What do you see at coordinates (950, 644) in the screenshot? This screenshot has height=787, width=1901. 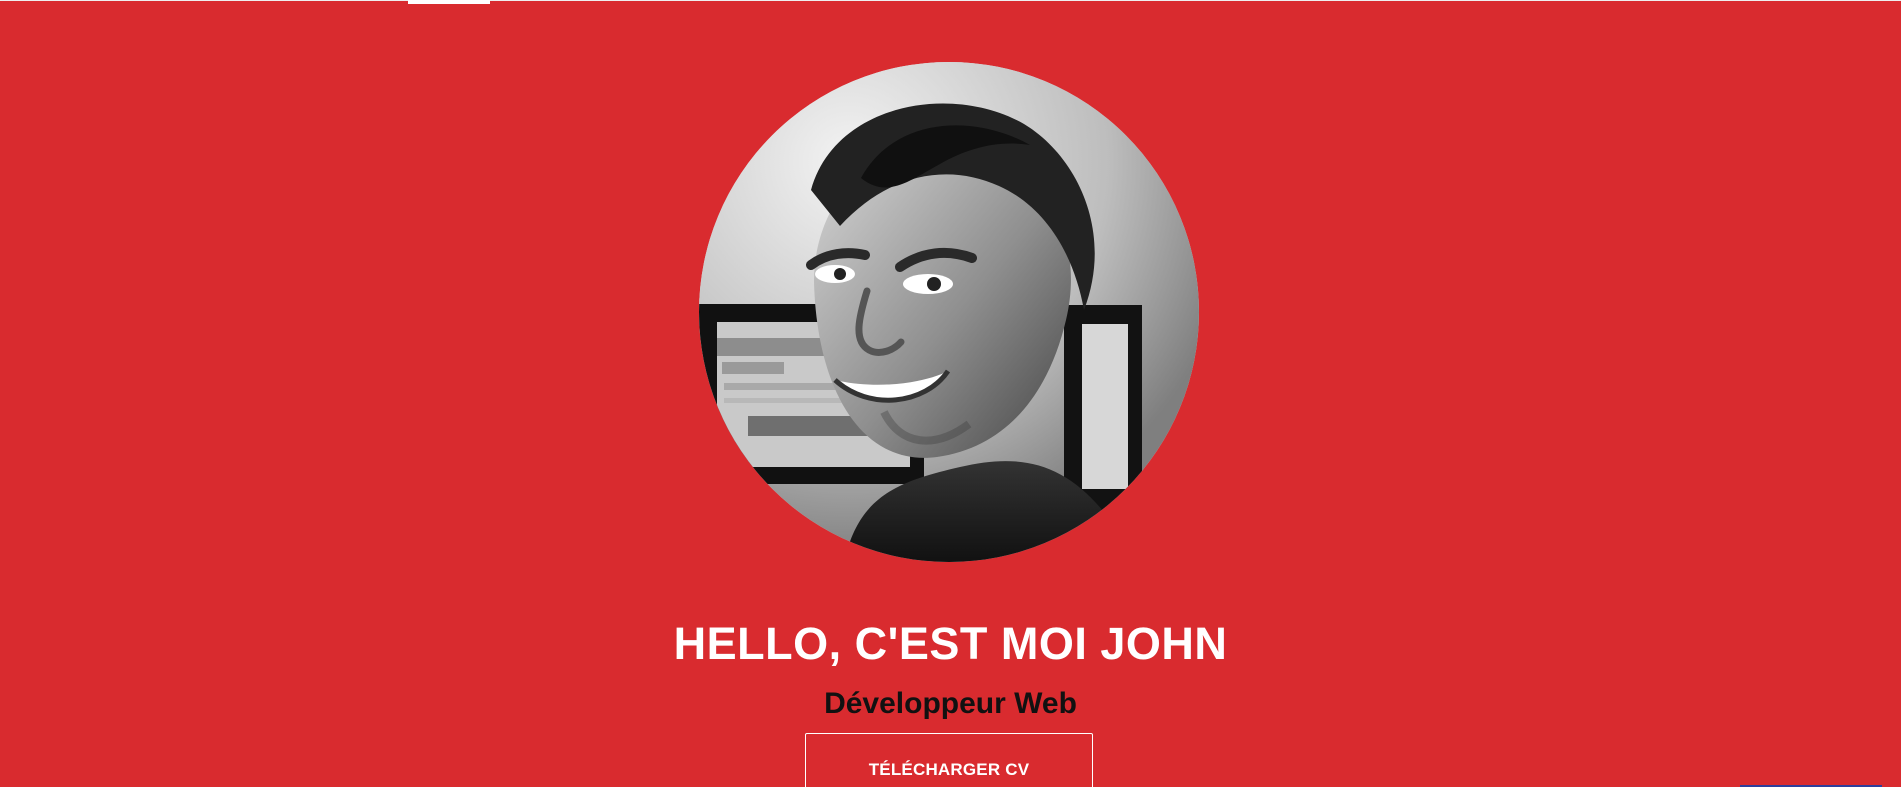 I see `hero-title: HELLO, C'EST MOI JOHN` at bounding box center [950, 644].